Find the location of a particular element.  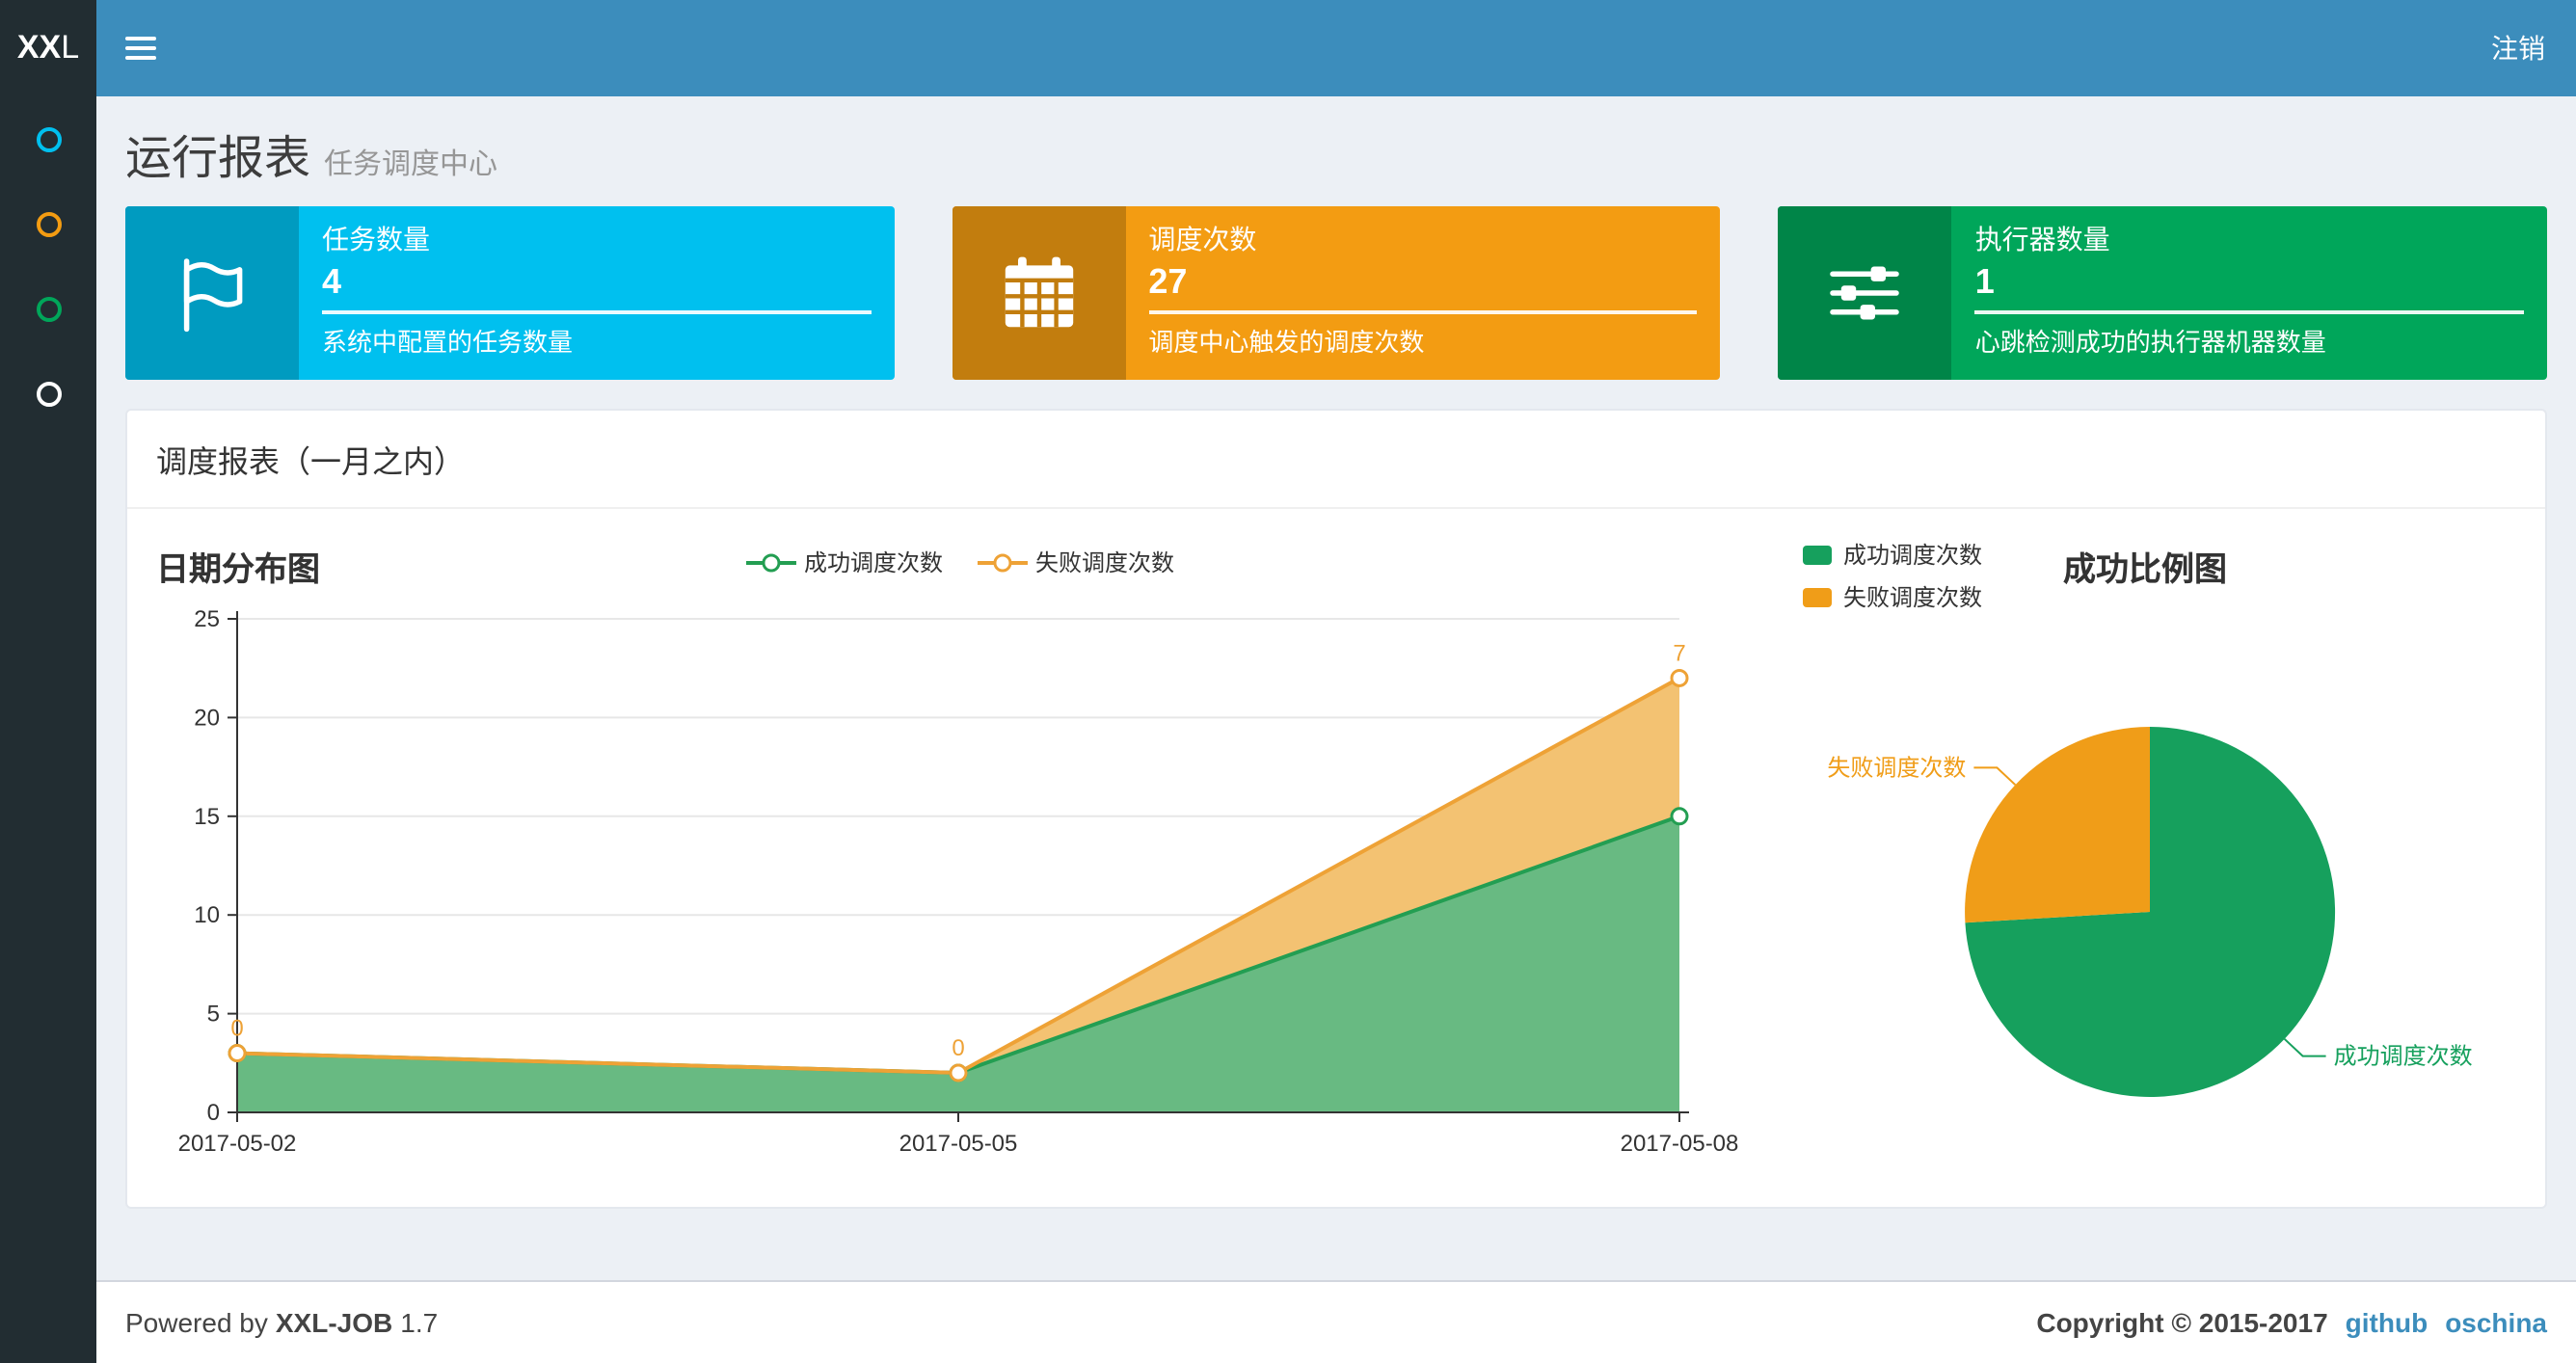

line-chart-legend: 成功调度次数 失败调度次数 is located at coordinates (960, 562).